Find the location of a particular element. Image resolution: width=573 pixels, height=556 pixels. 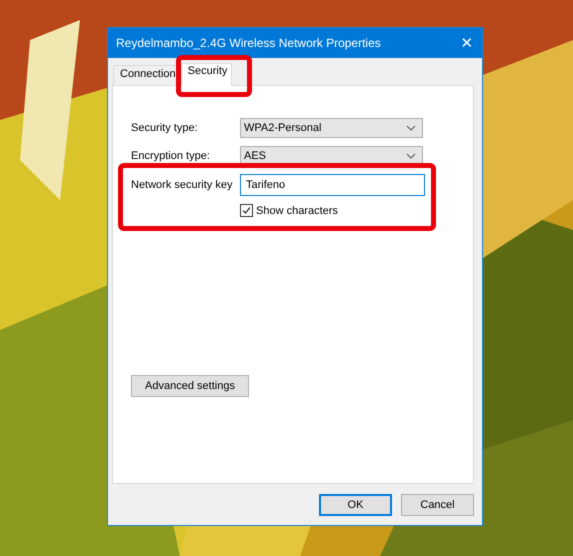

advanced-settings-button: Advanced settings is located at coordinates (190, 386).